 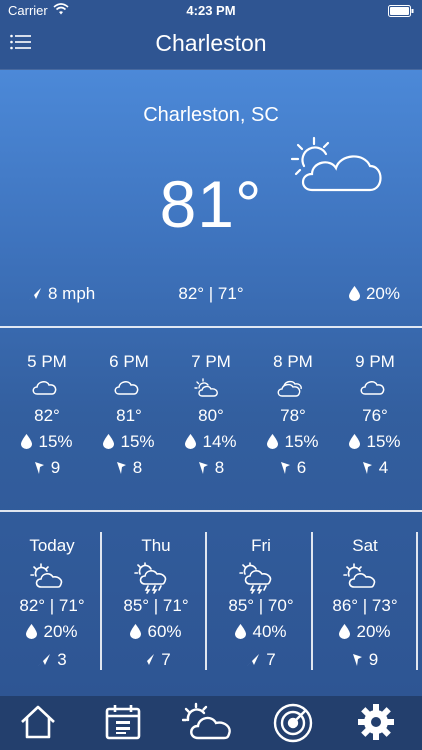 I want to click on hour-temp: 80°, so click(x=211, y=415).